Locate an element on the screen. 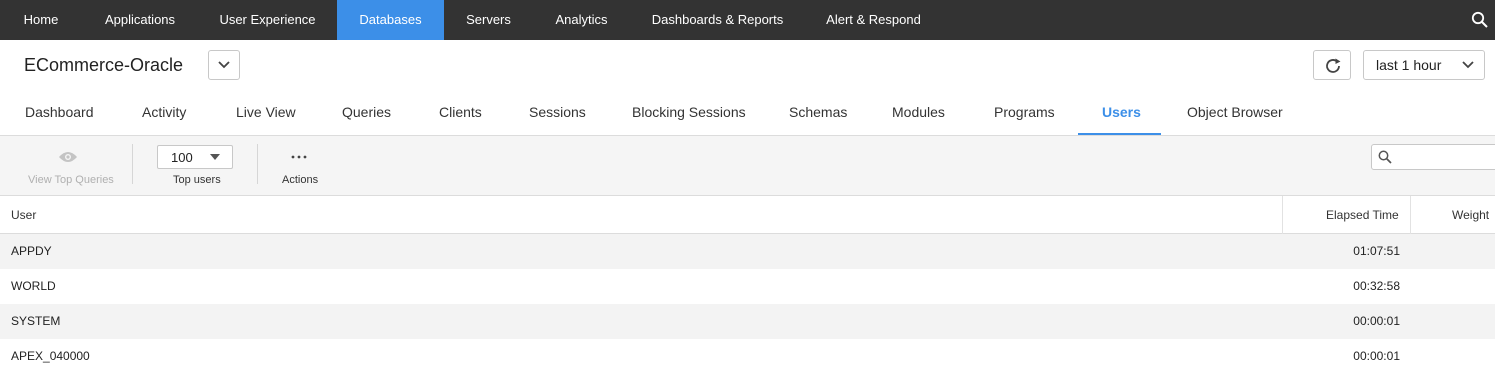  table-row: WORLD 00:32:58 is located at coordinates (747, 286).